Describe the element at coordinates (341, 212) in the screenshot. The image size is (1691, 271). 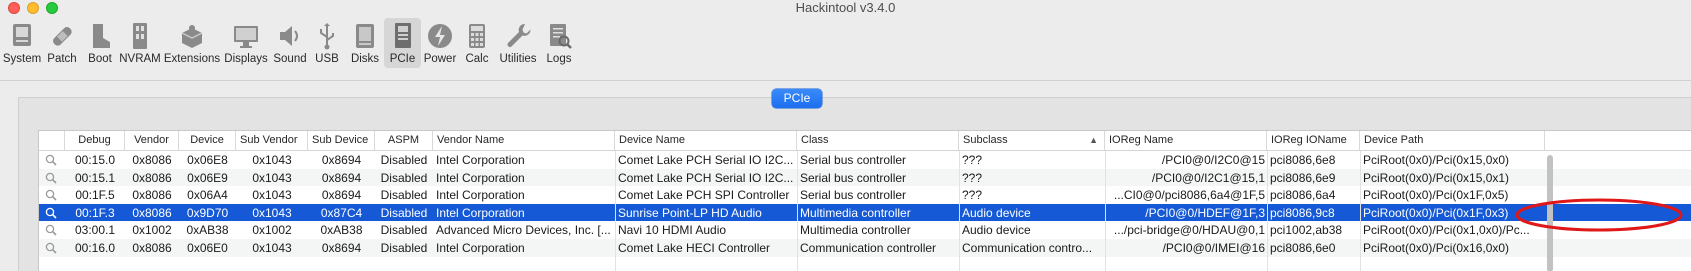
I see `cell-sub-device: 0x87C4` at that location.